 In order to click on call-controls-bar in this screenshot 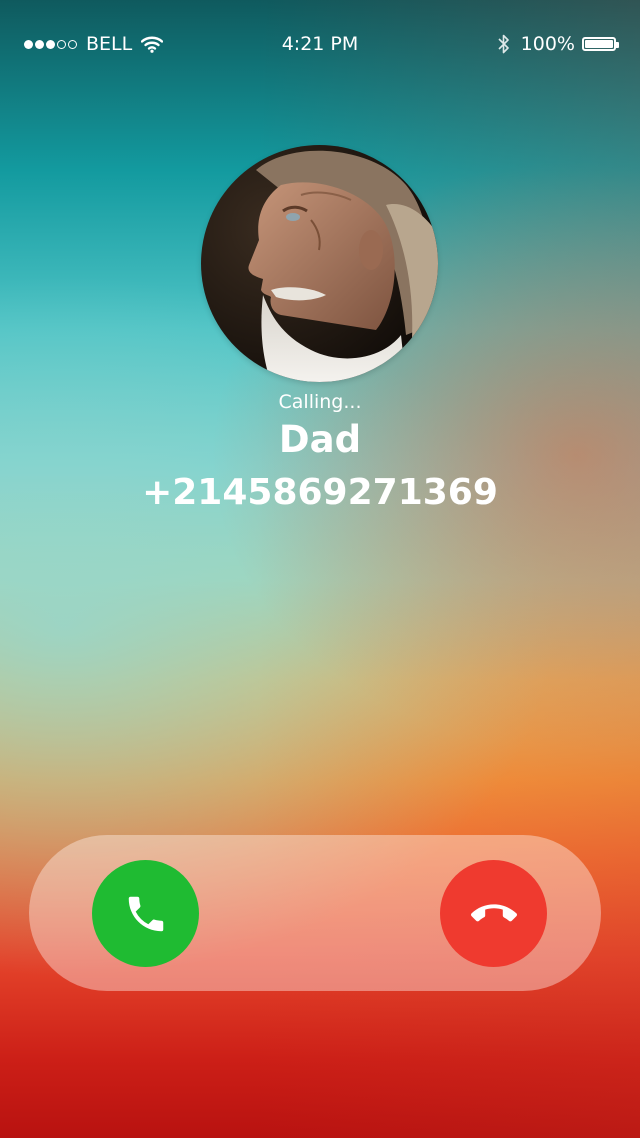, I will do `click(315, 913)`.